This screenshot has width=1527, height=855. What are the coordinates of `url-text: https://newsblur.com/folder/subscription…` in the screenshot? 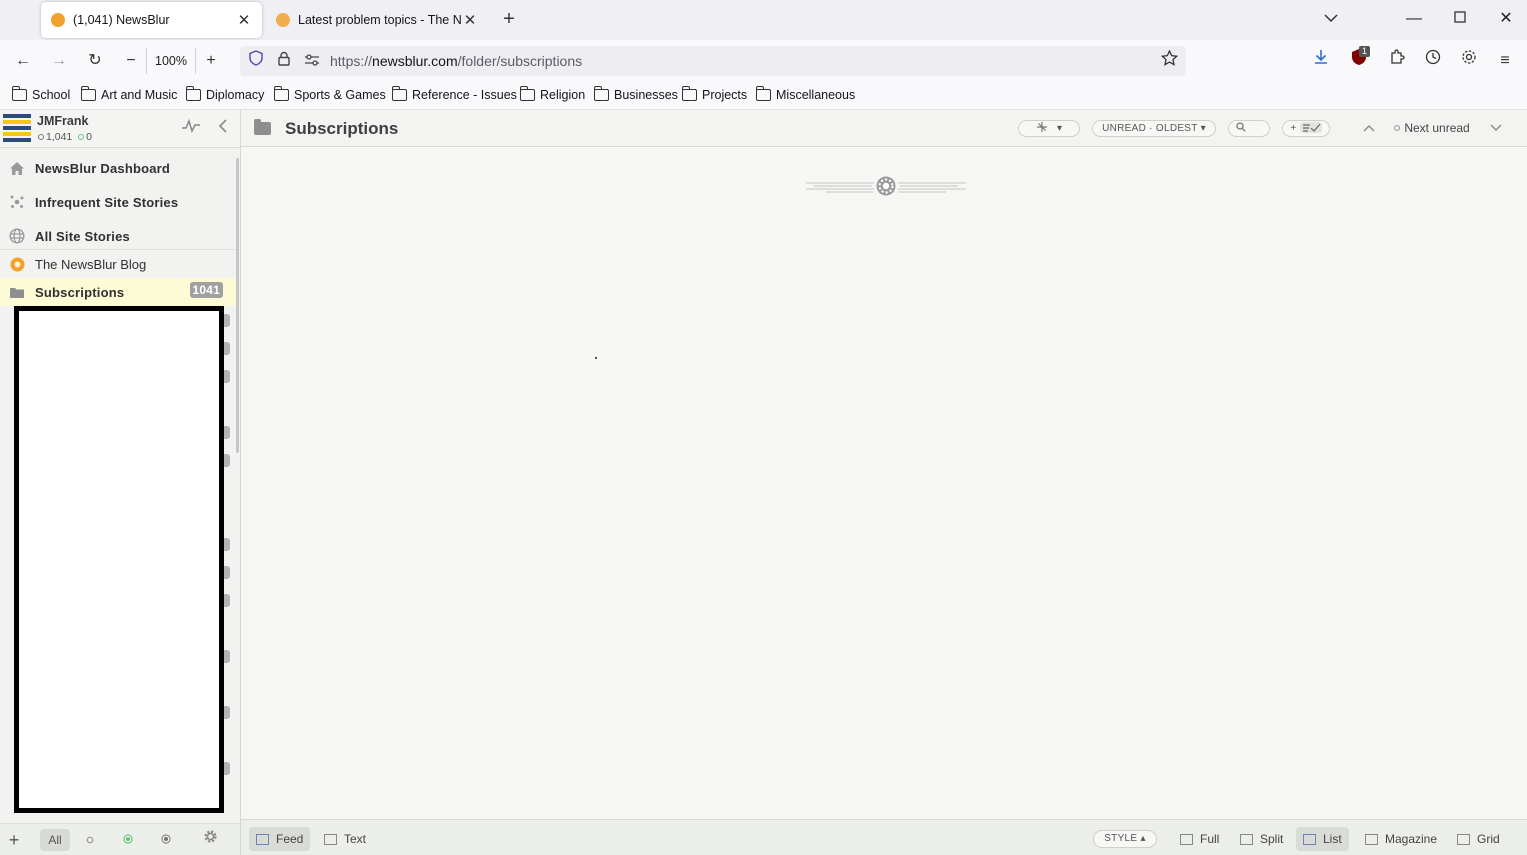 It's located at (456, 61).